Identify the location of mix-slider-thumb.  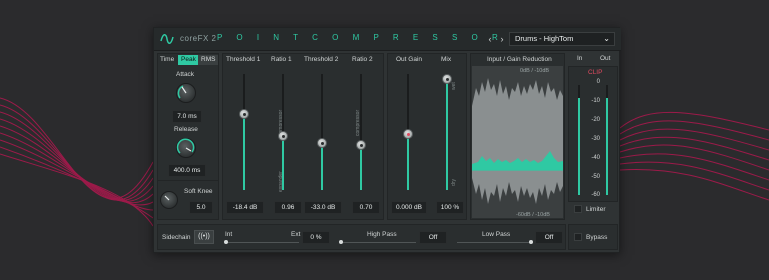
(447, 79).